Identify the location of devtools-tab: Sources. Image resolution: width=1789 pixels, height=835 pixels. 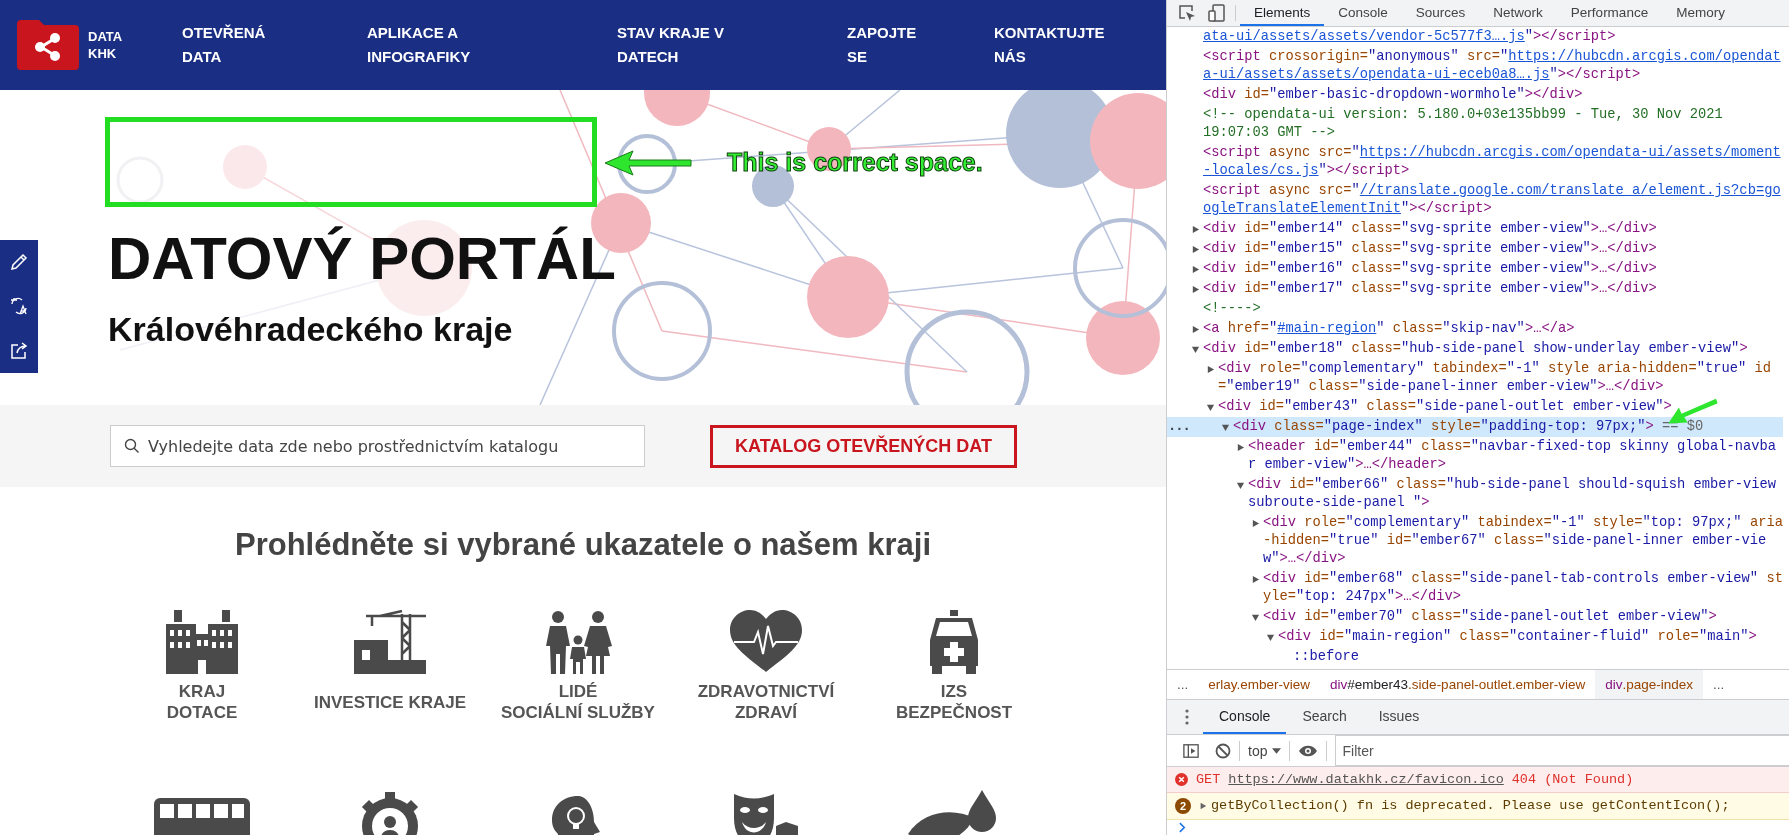
(1440, 13).